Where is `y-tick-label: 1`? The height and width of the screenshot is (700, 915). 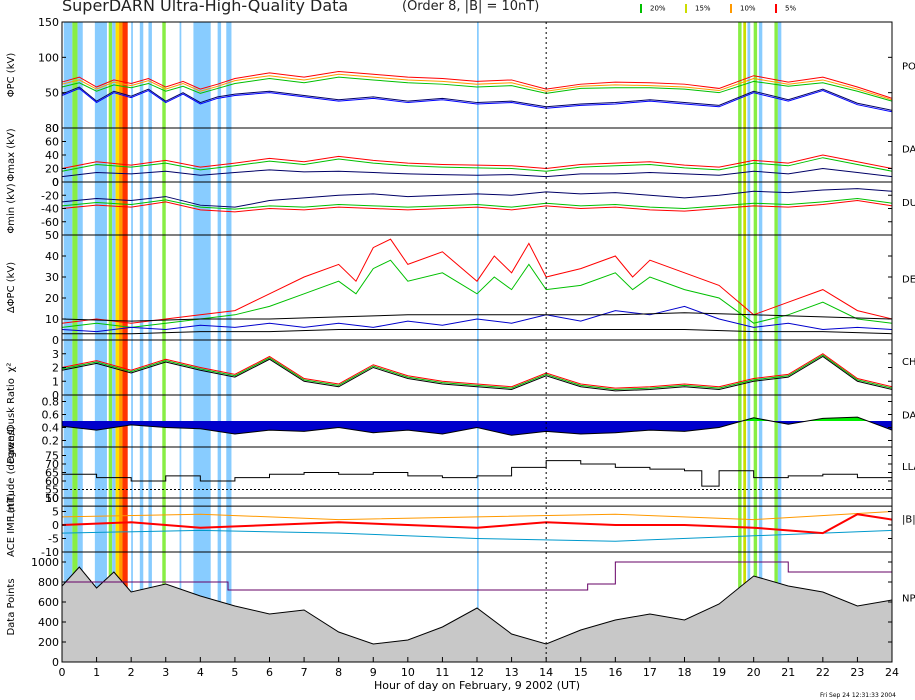
y-tick-label: 1 is located at coordinates (55, 381).